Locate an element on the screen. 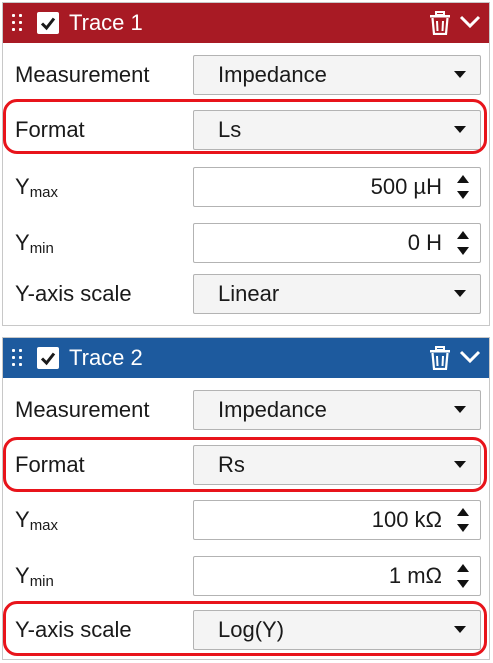  select-value: Log(Y) is located at coordinates (251, 629).